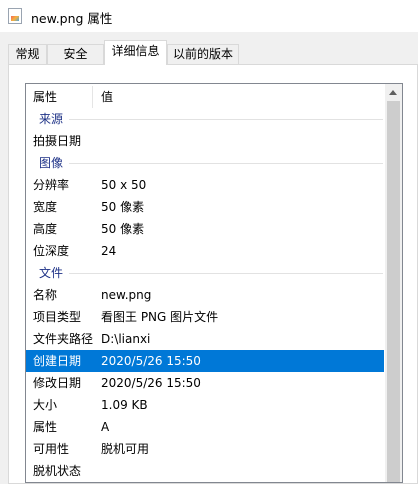  I want to click on property-name: 创建日期, so click(57, 361).